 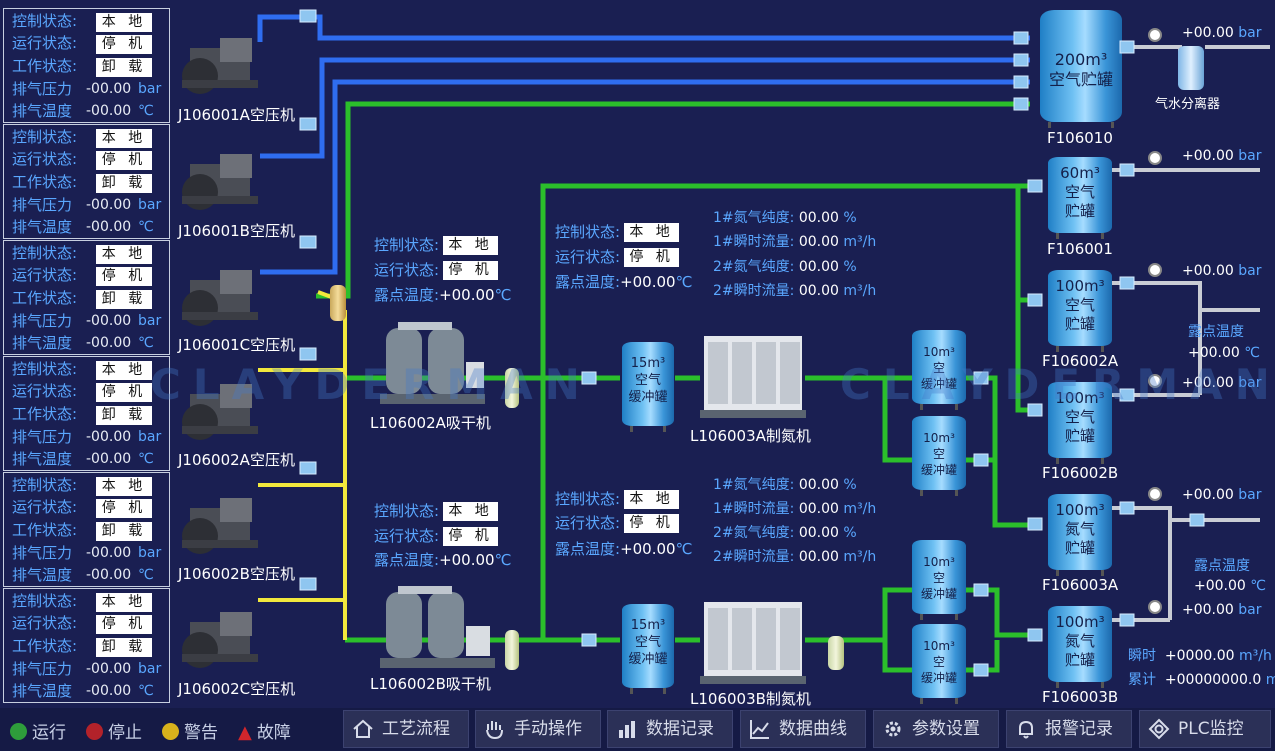 I want to click on nav-alarm-record: 报警记录, so click(x=1069, y=729).